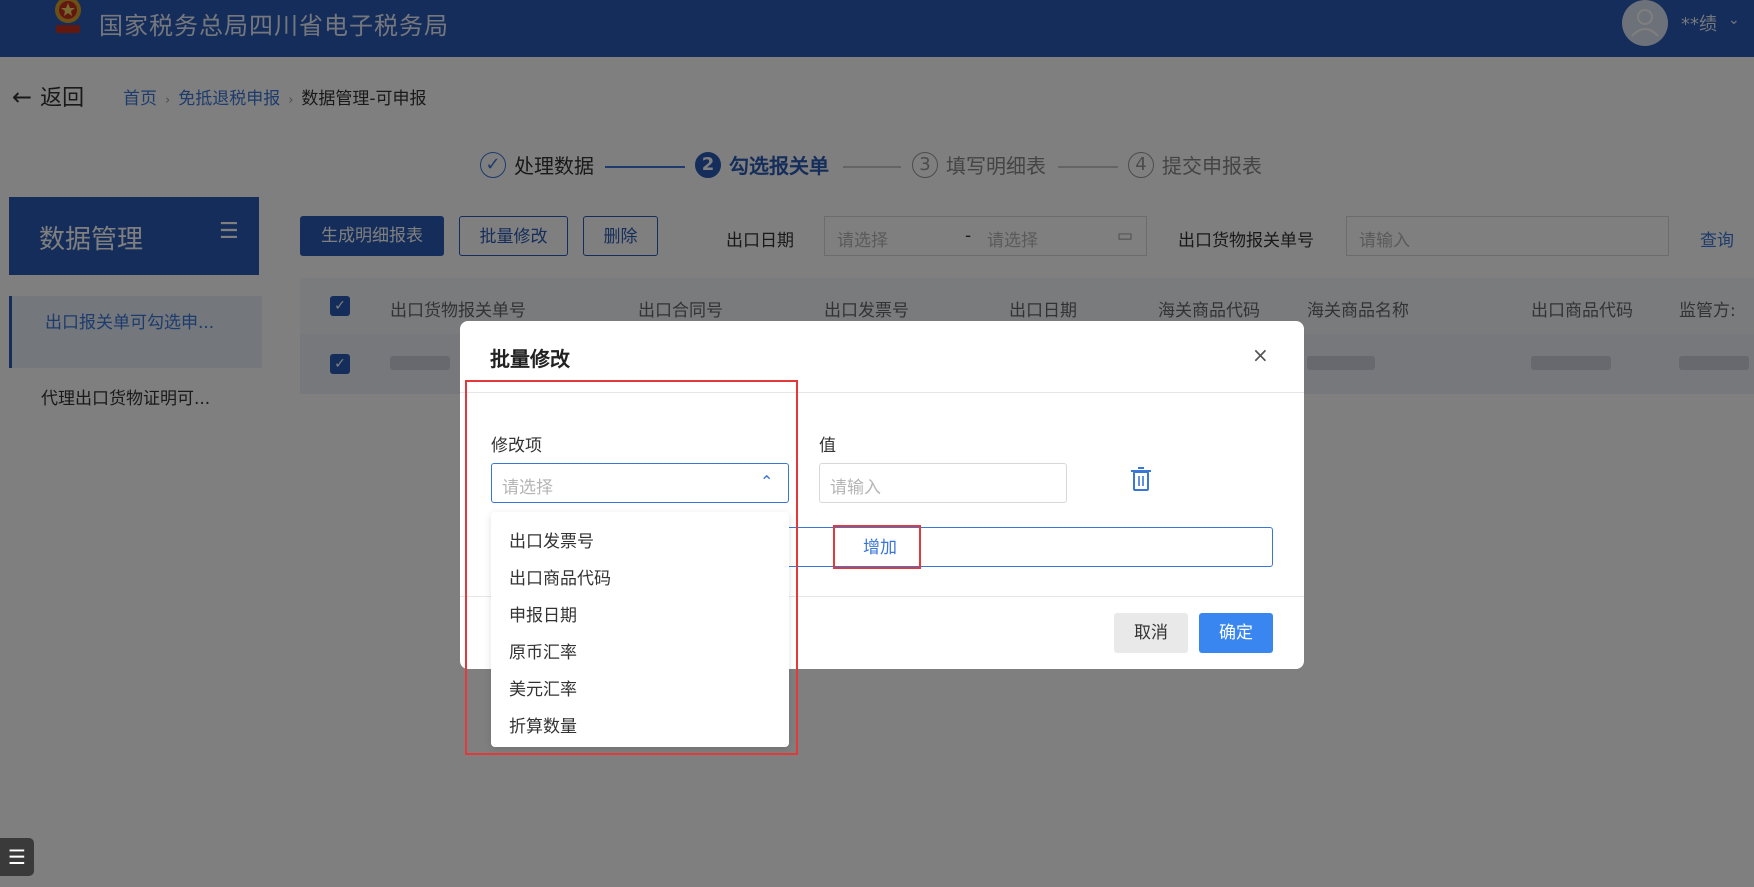 This screenshot has height=887, width=1754. What do you see at coordinates (1151, 633) in the screenshot?
I see `cancel-button: 取消` at bounding box center [1151, 633].